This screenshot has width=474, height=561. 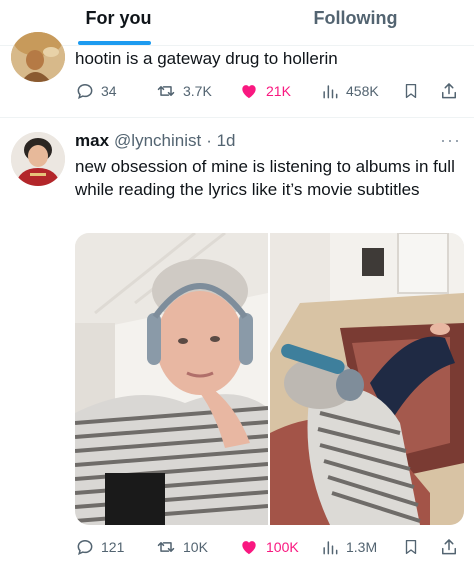 I want to click on tabs-divider, so click(x=237, y=45).